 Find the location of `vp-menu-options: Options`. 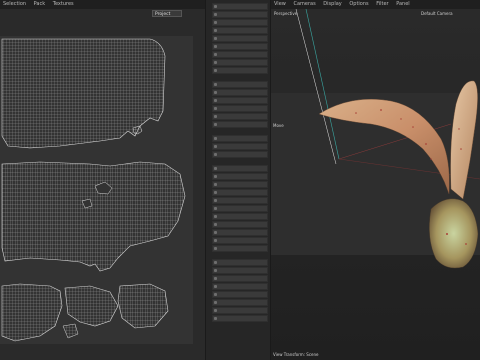

vp-menu-options: Options is located at coordinates (358, 4).